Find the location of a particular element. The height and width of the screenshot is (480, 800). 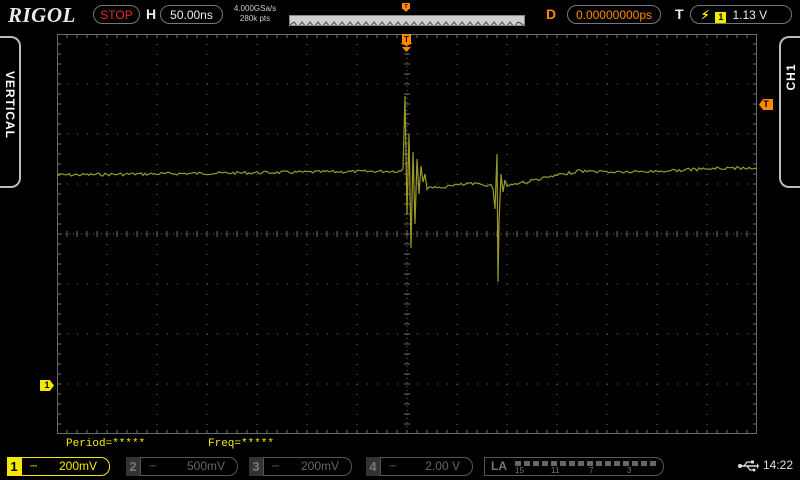

horizontal-label: H is located at coordinates (151, 14).